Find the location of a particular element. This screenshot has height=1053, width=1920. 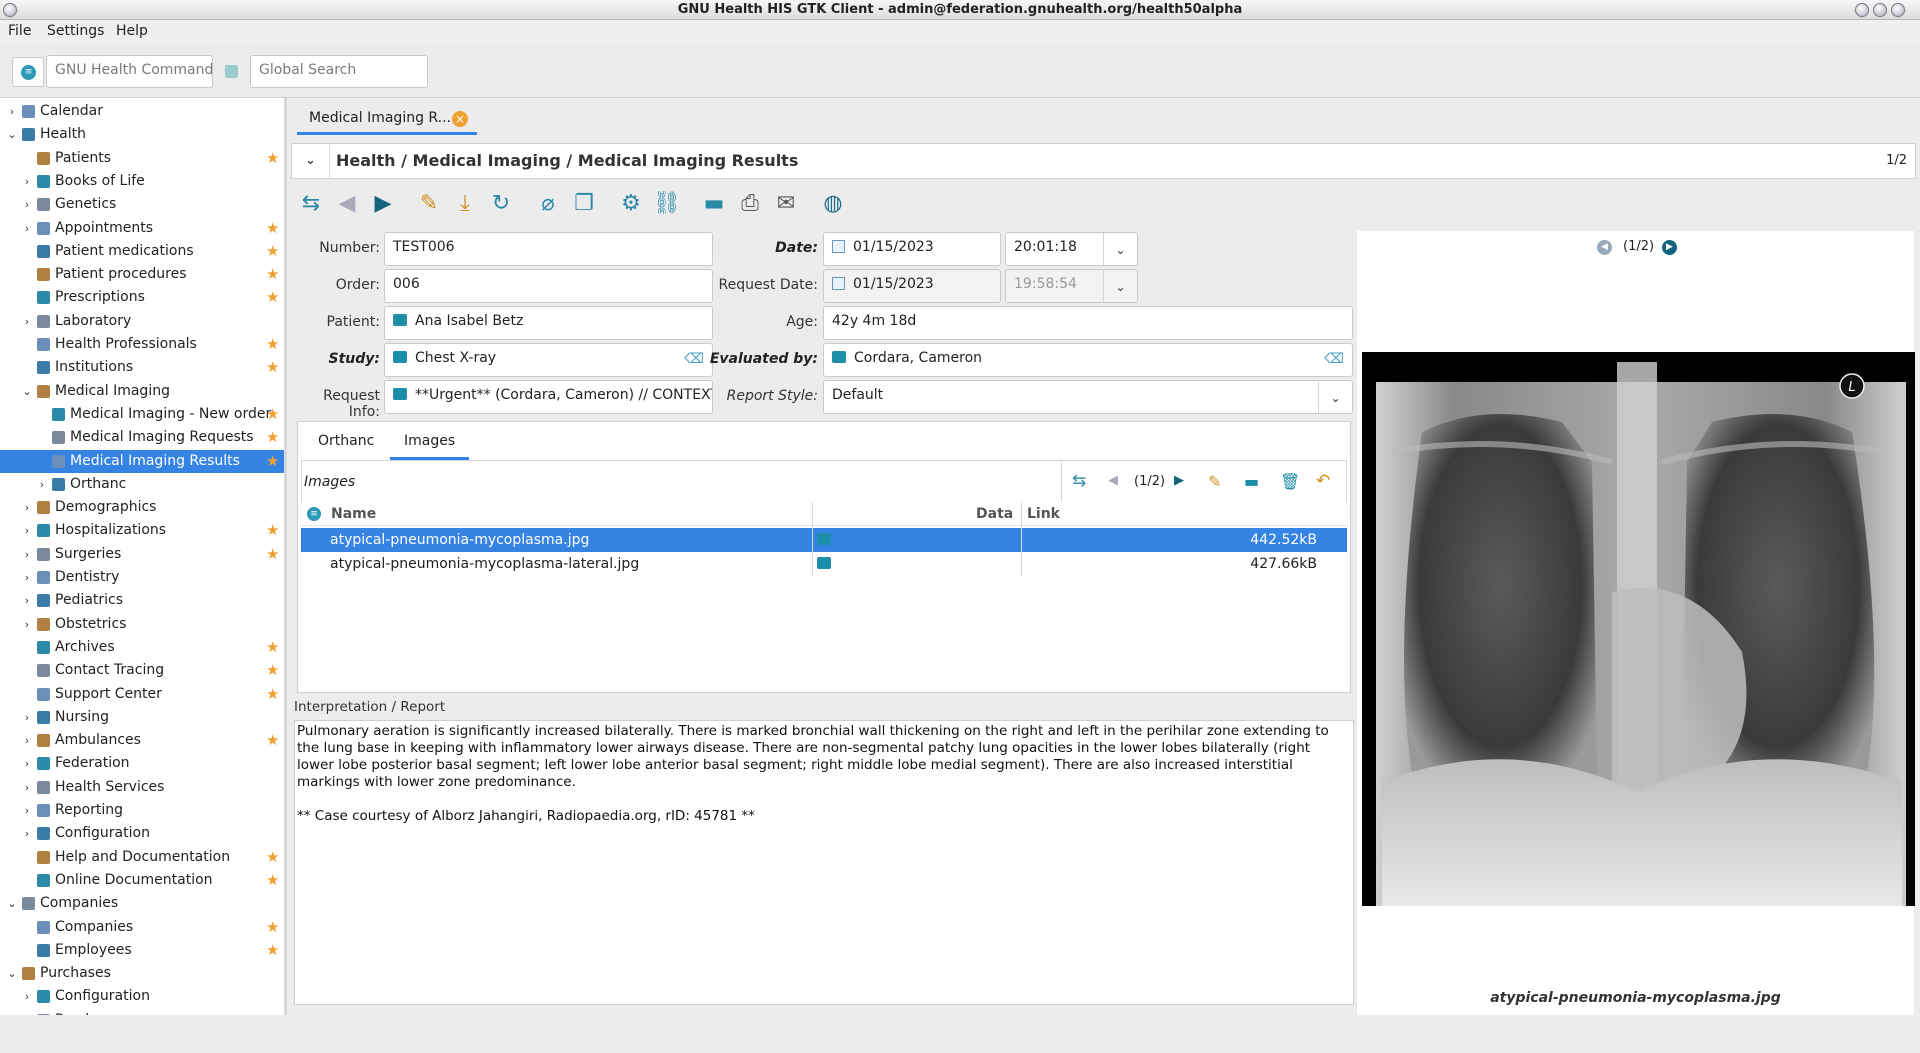

sidebar-item: › Laboratory is located at coordinates (142, 321).